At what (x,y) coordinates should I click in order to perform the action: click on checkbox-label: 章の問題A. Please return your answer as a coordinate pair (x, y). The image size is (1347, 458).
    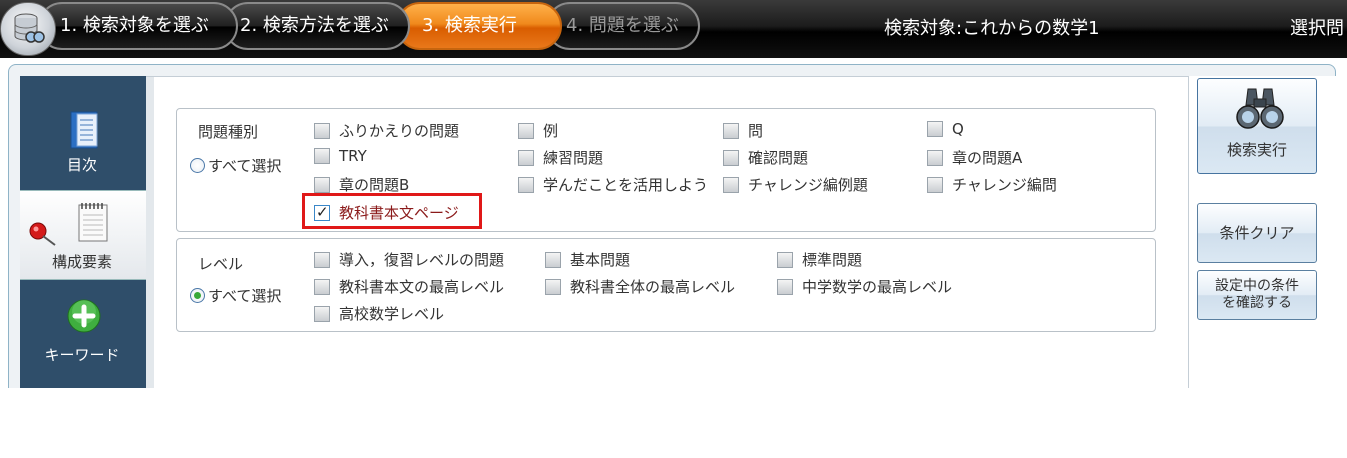
    Looking at the image, I should click on (987, 158).